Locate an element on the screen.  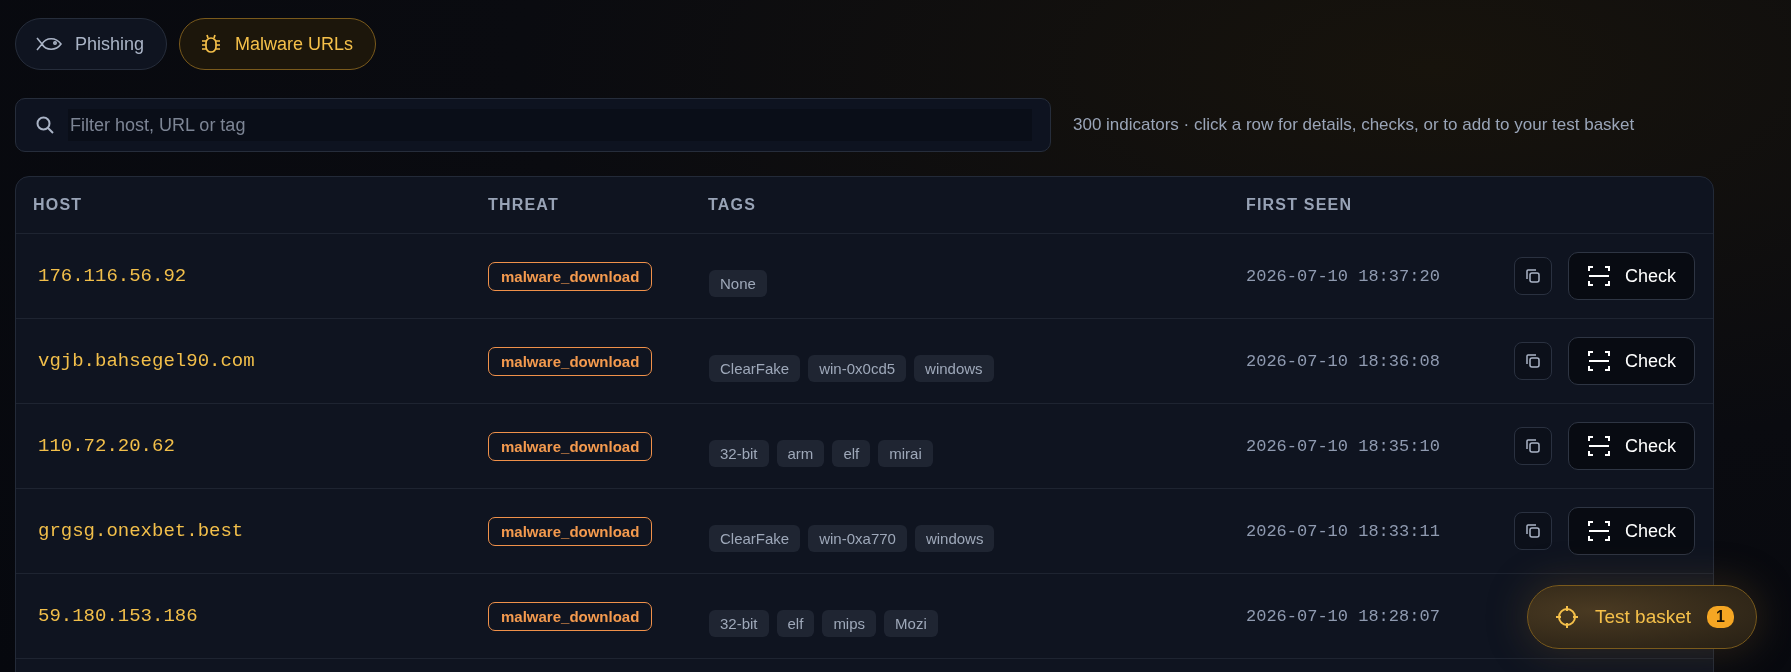
first-seen-text: 2026-07-10 18:35:10 is located at coordinates (1343, 446).